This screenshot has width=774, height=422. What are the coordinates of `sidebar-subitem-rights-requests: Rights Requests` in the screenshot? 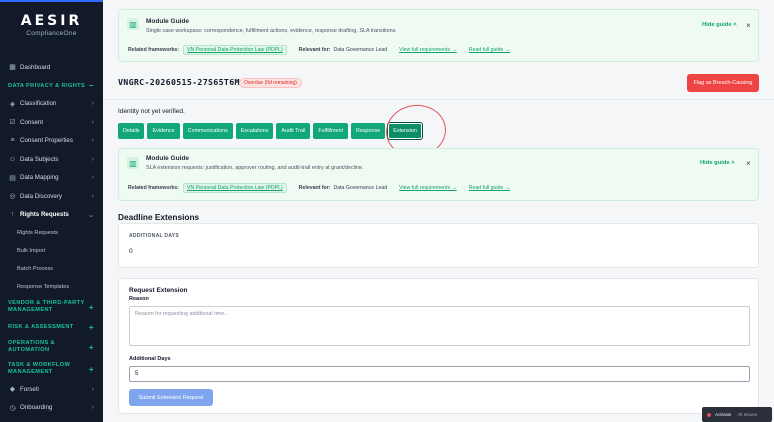 It's located at (51, 233).